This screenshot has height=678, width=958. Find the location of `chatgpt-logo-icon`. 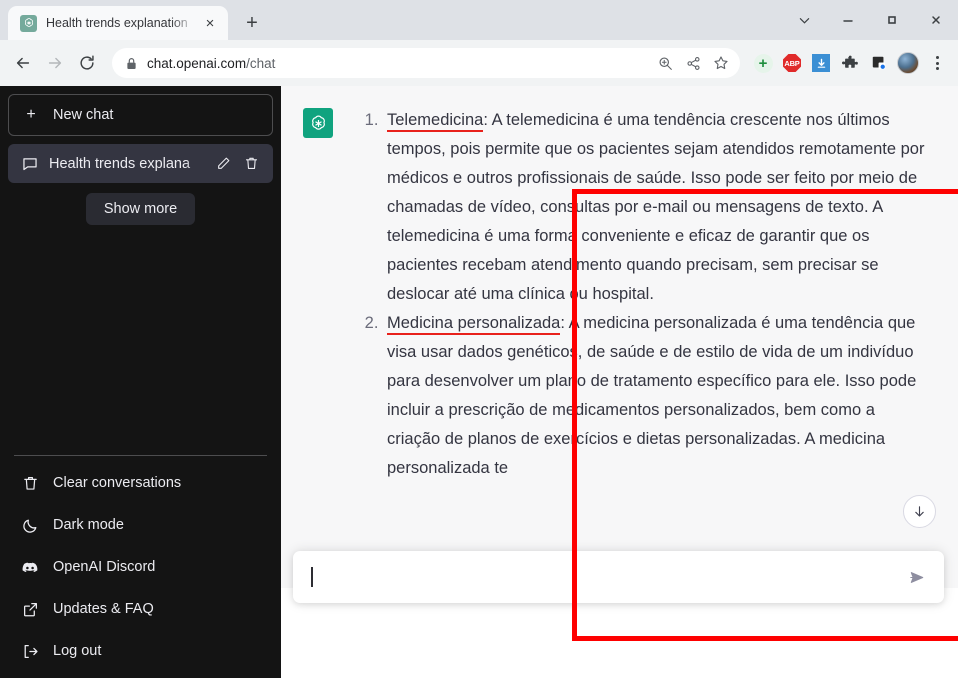

chatgpt-logo-icon is located at coordinates (318, 123).